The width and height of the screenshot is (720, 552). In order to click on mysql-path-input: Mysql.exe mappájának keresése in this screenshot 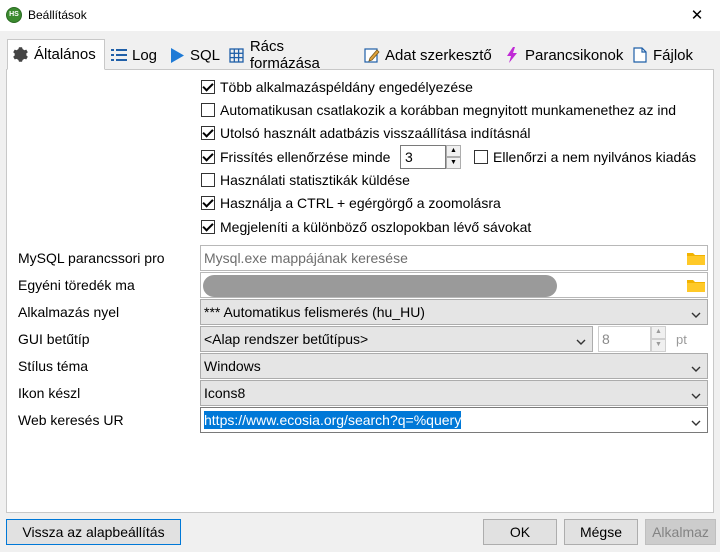, I will do `click(454, 258)`.